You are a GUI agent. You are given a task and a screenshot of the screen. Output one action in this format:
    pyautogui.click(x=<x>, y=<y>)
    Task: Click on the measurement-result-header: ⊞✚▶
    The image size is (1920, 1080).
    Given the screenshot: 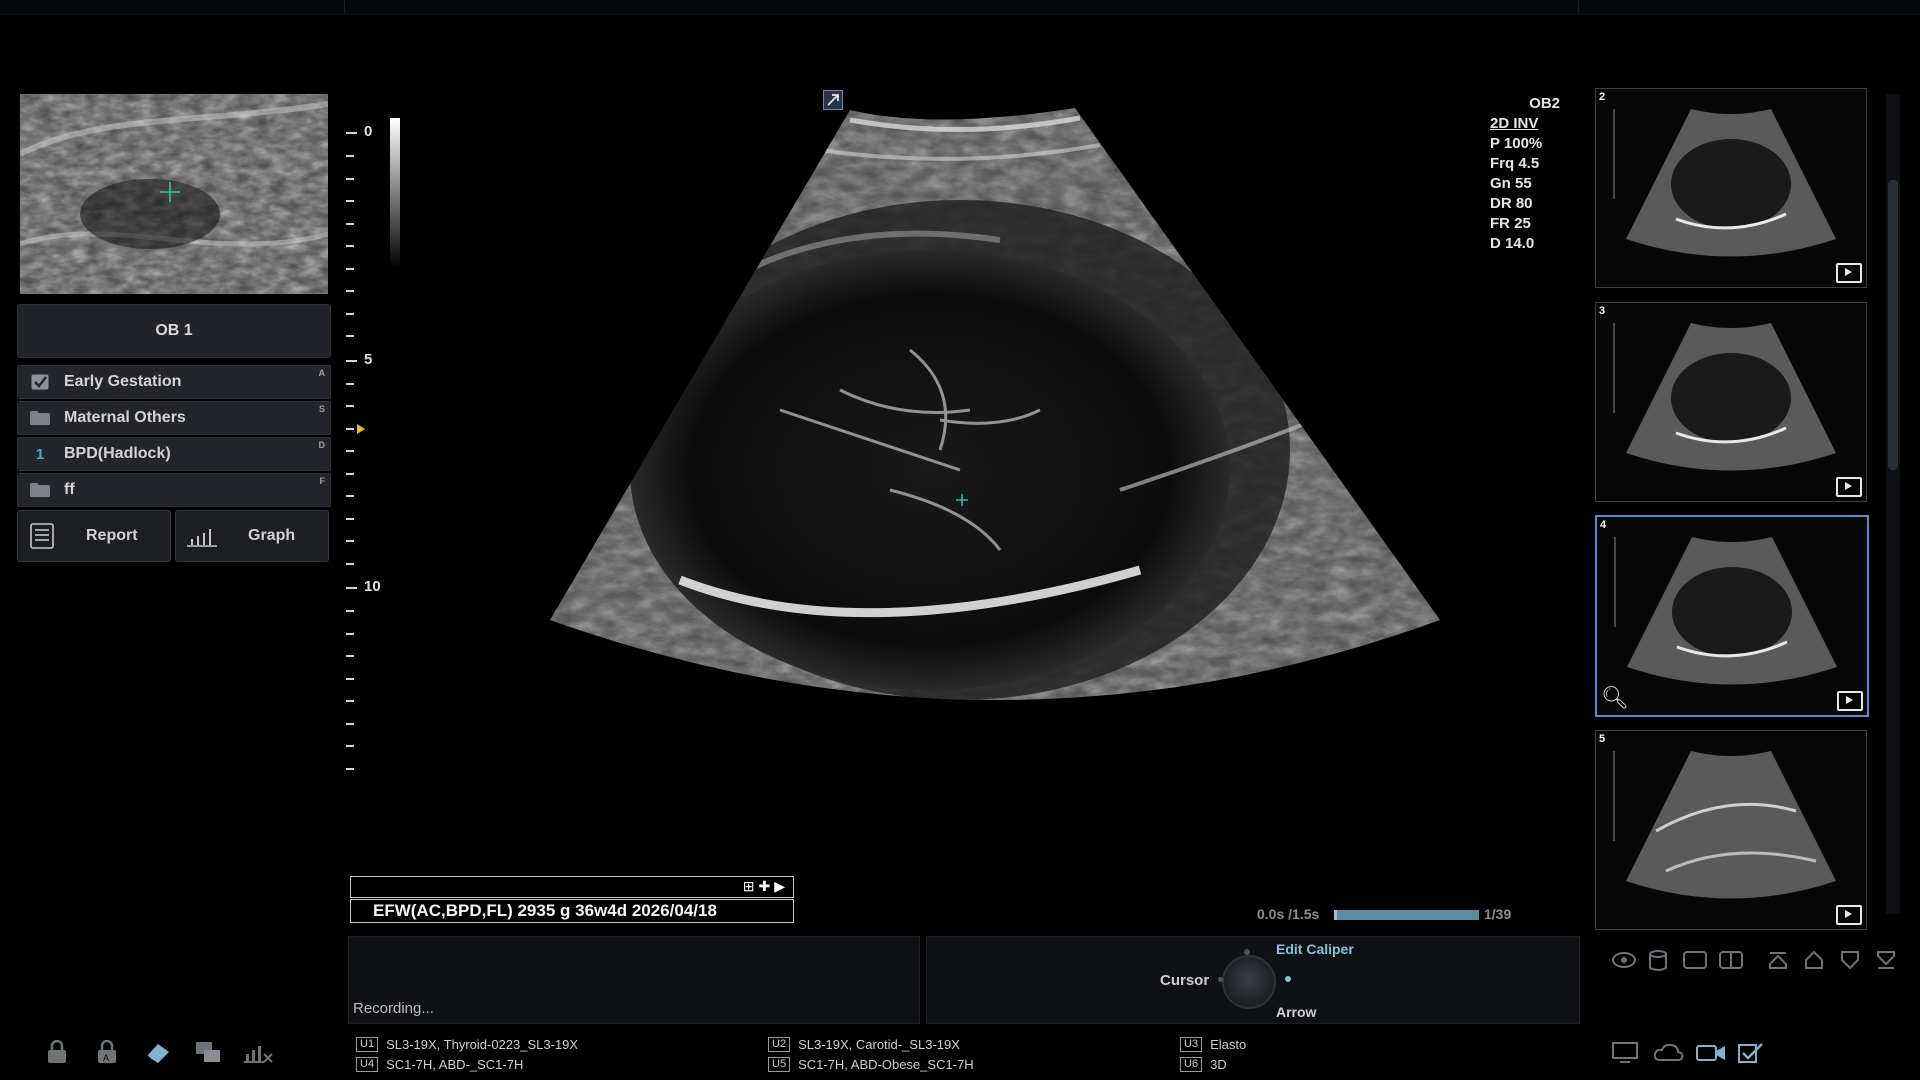 What is the action you would take?
    pyautogui.click(x=572, y=887)
    